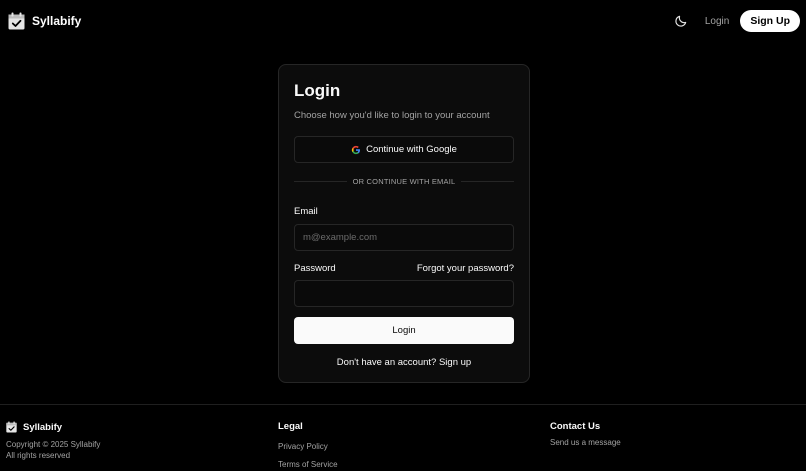  I want to click on email-field, so click(404, 237).